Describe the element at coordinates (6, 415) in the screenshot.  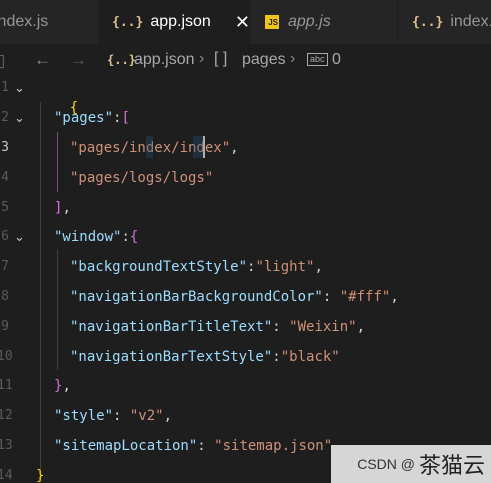
I see `line-number: 12` at that location.